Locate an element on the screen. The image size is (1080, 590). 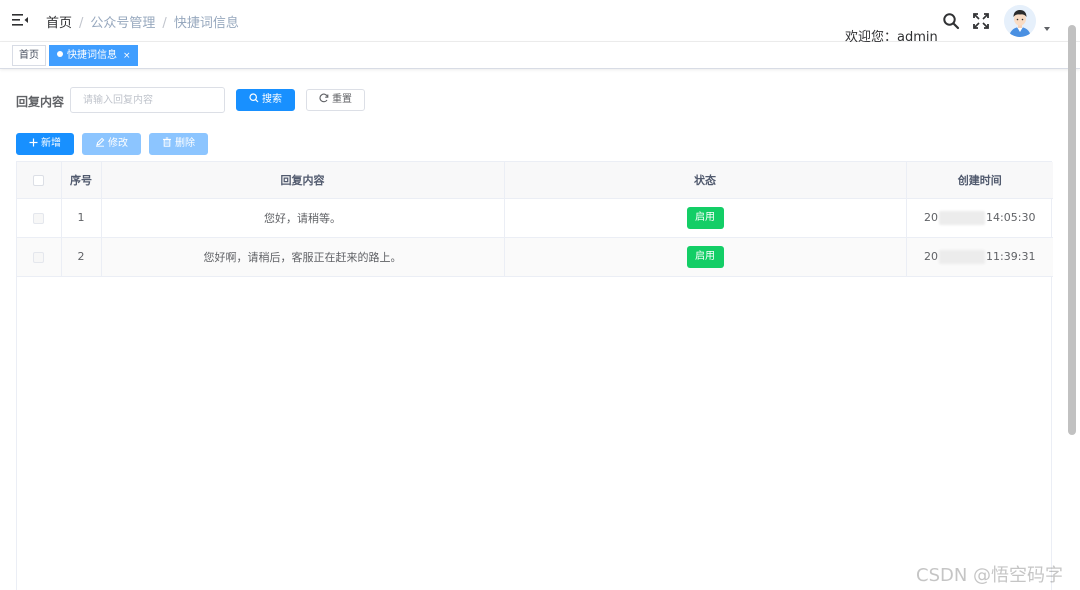
select-all-cell is located at coordinates (39, 180).